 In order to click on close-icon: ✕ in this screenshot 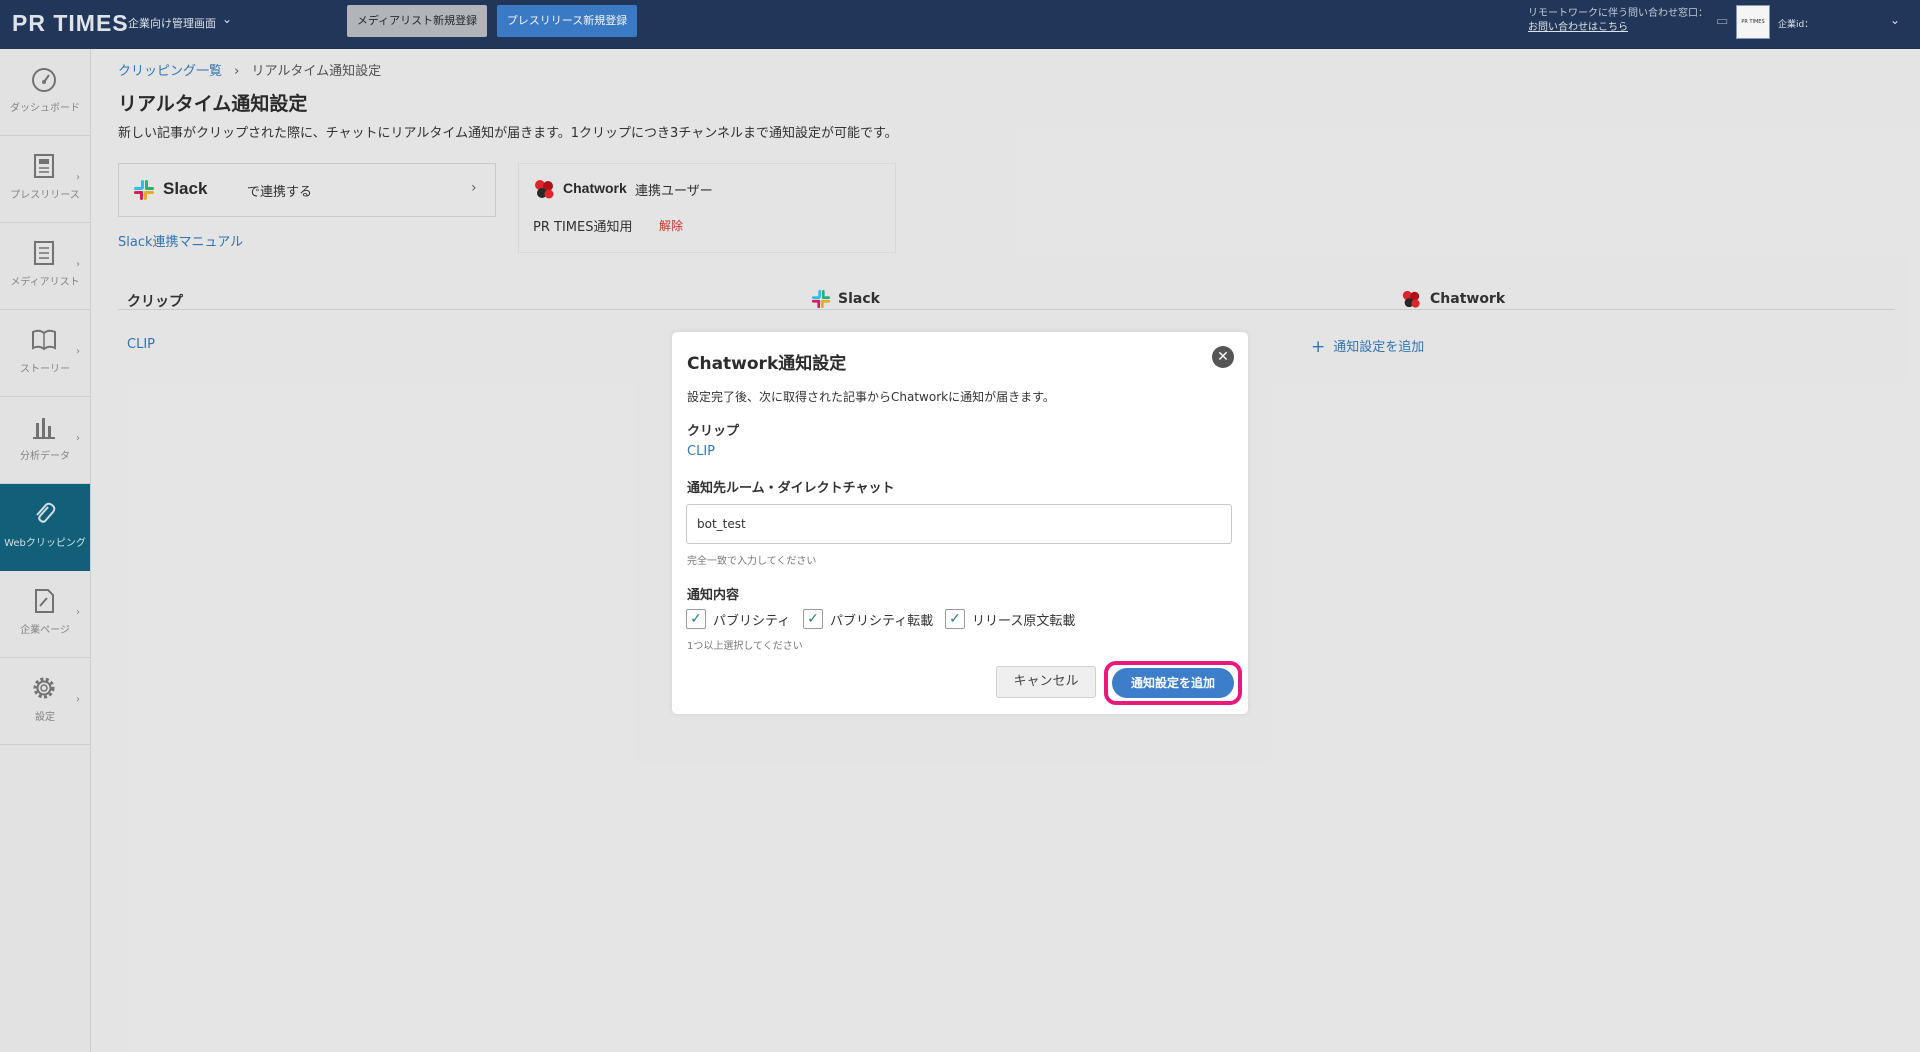, I will do `click(1223, 357)`.